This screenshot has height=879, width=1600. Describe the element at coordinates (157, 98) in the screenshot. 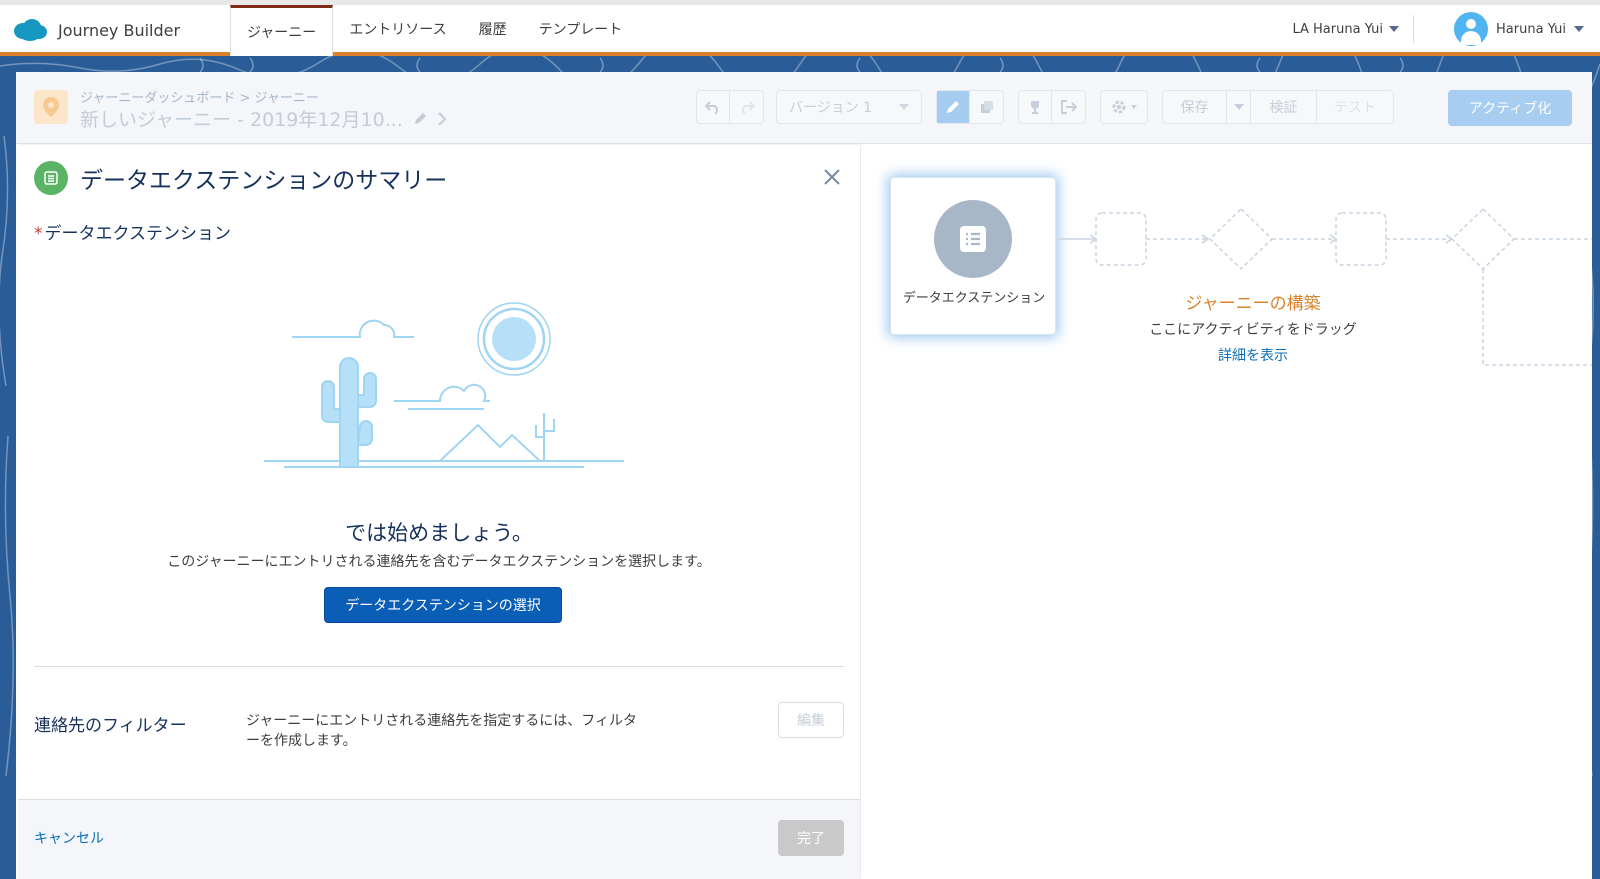

I see `breadcrumb-dashboard: ジャーニーダッシュボード` at that location.